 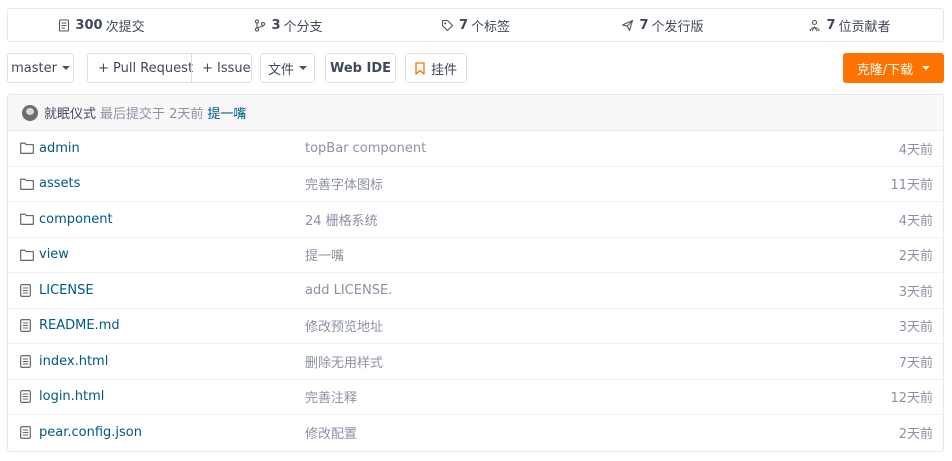 What do you see at coordinates (831, 25) in the screenshot?
I see `stat-contributors-count: 7` at bounding box center [831, 25].